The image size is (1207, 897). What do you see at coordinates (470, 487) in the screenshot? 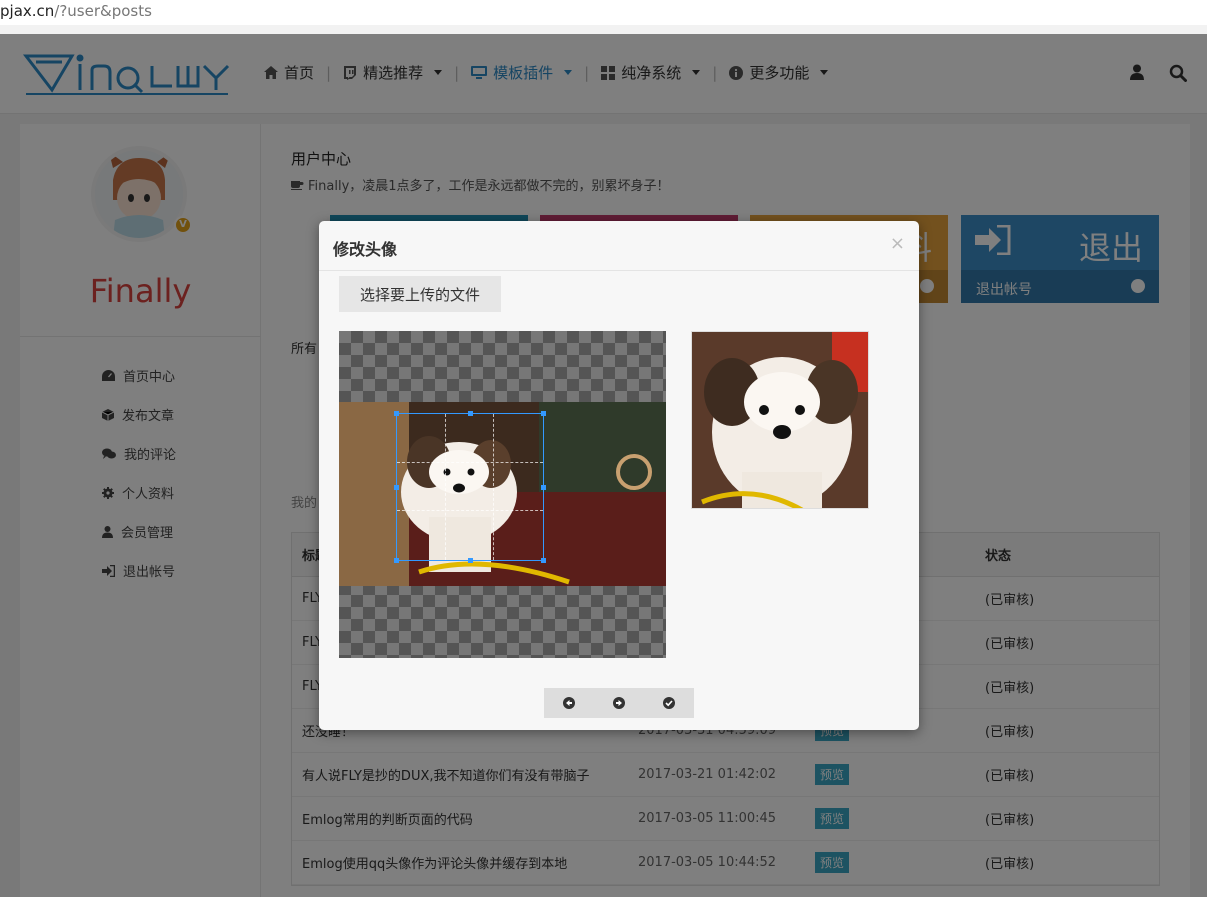
I see `crop-selection` at bounding box center [470, 487].